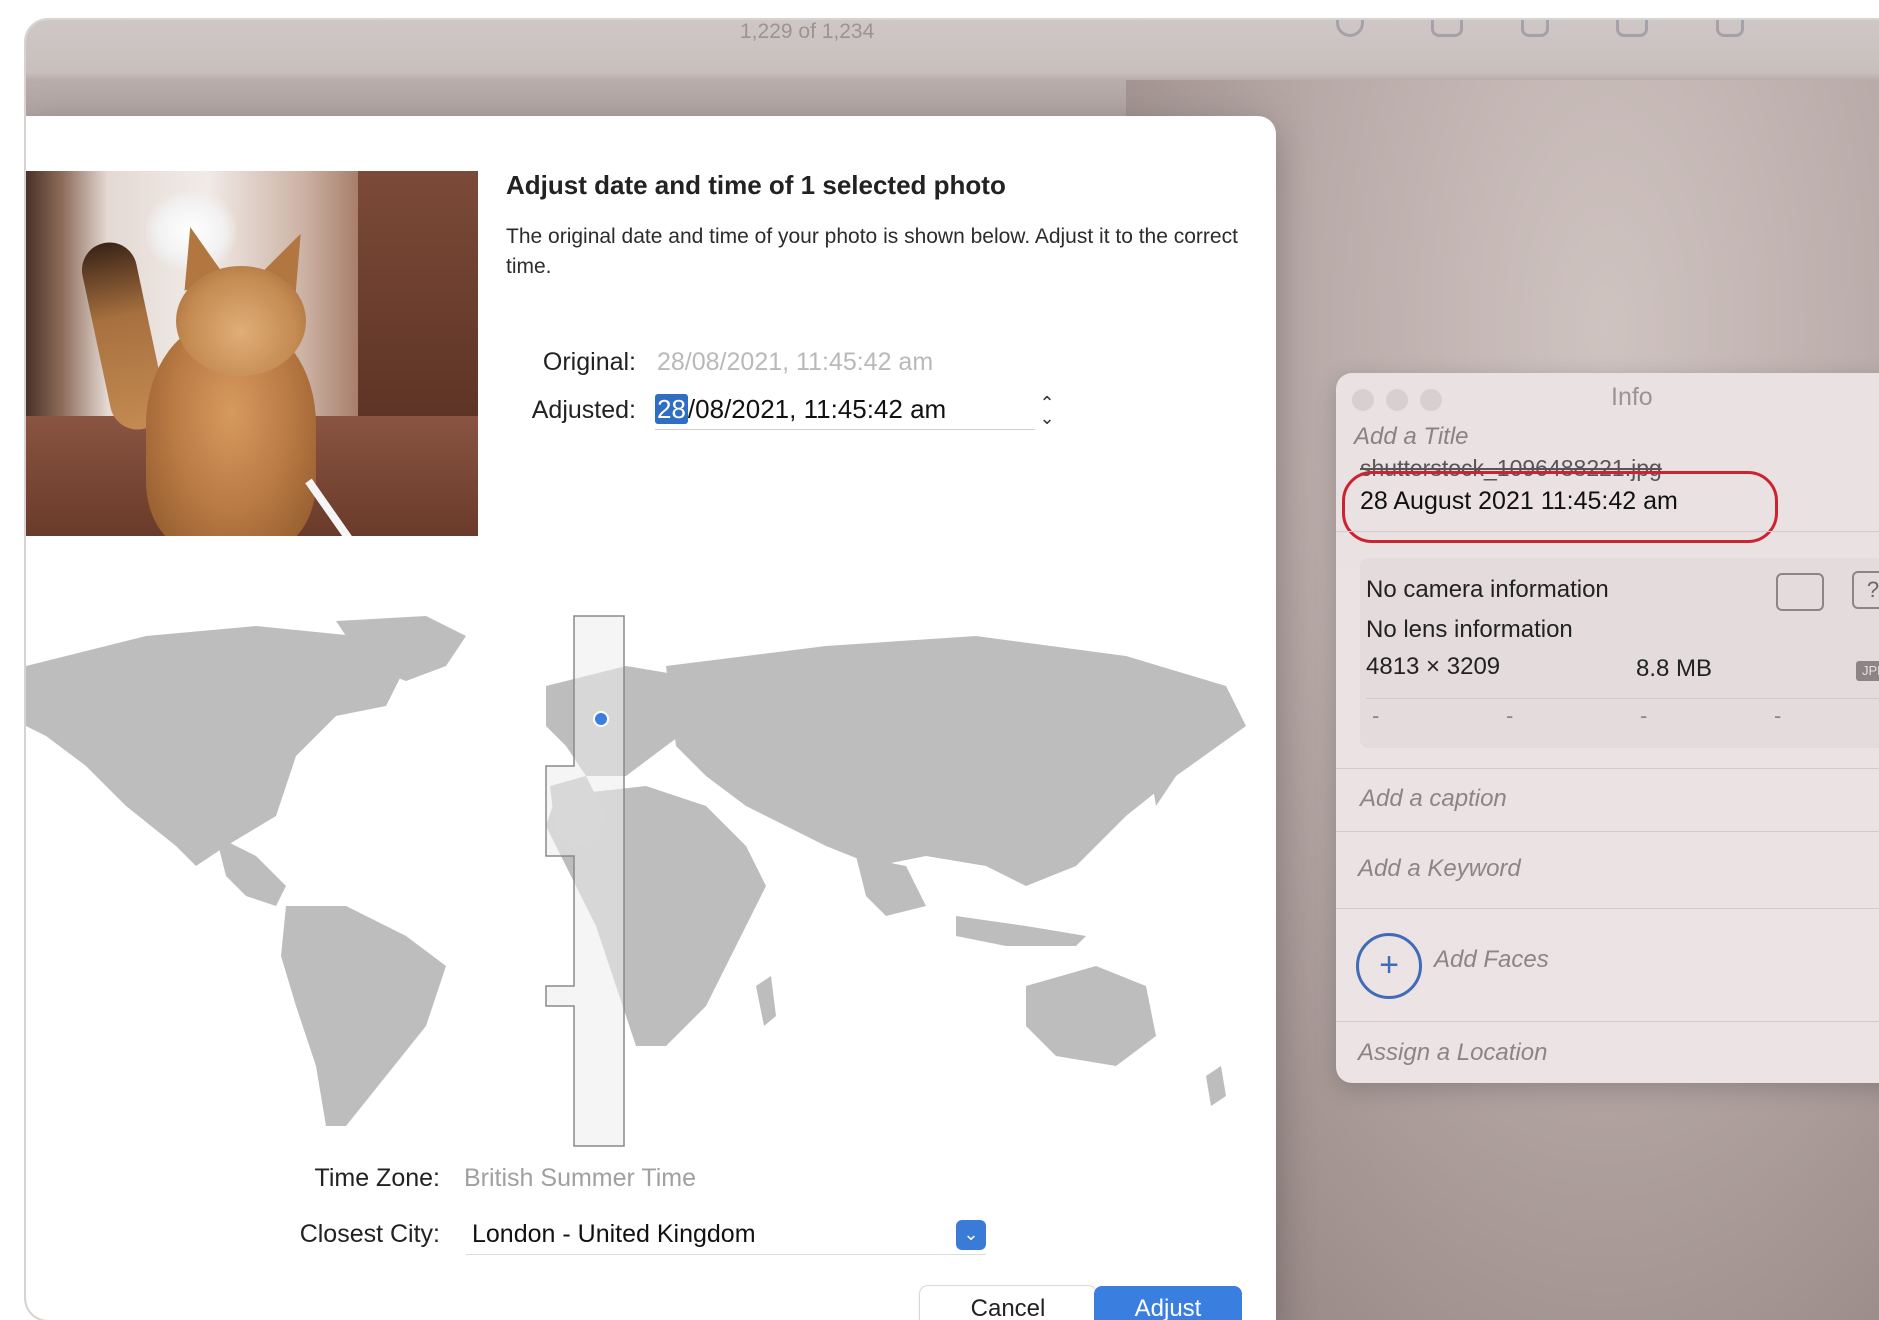 Image resolution: width=1879 pixels, height=1320 pixels. What do you see at coordinates (377, 1178) in the screenshot?
I see `time-zone-label: Time Zone:` at bounding box center [377, 1178].